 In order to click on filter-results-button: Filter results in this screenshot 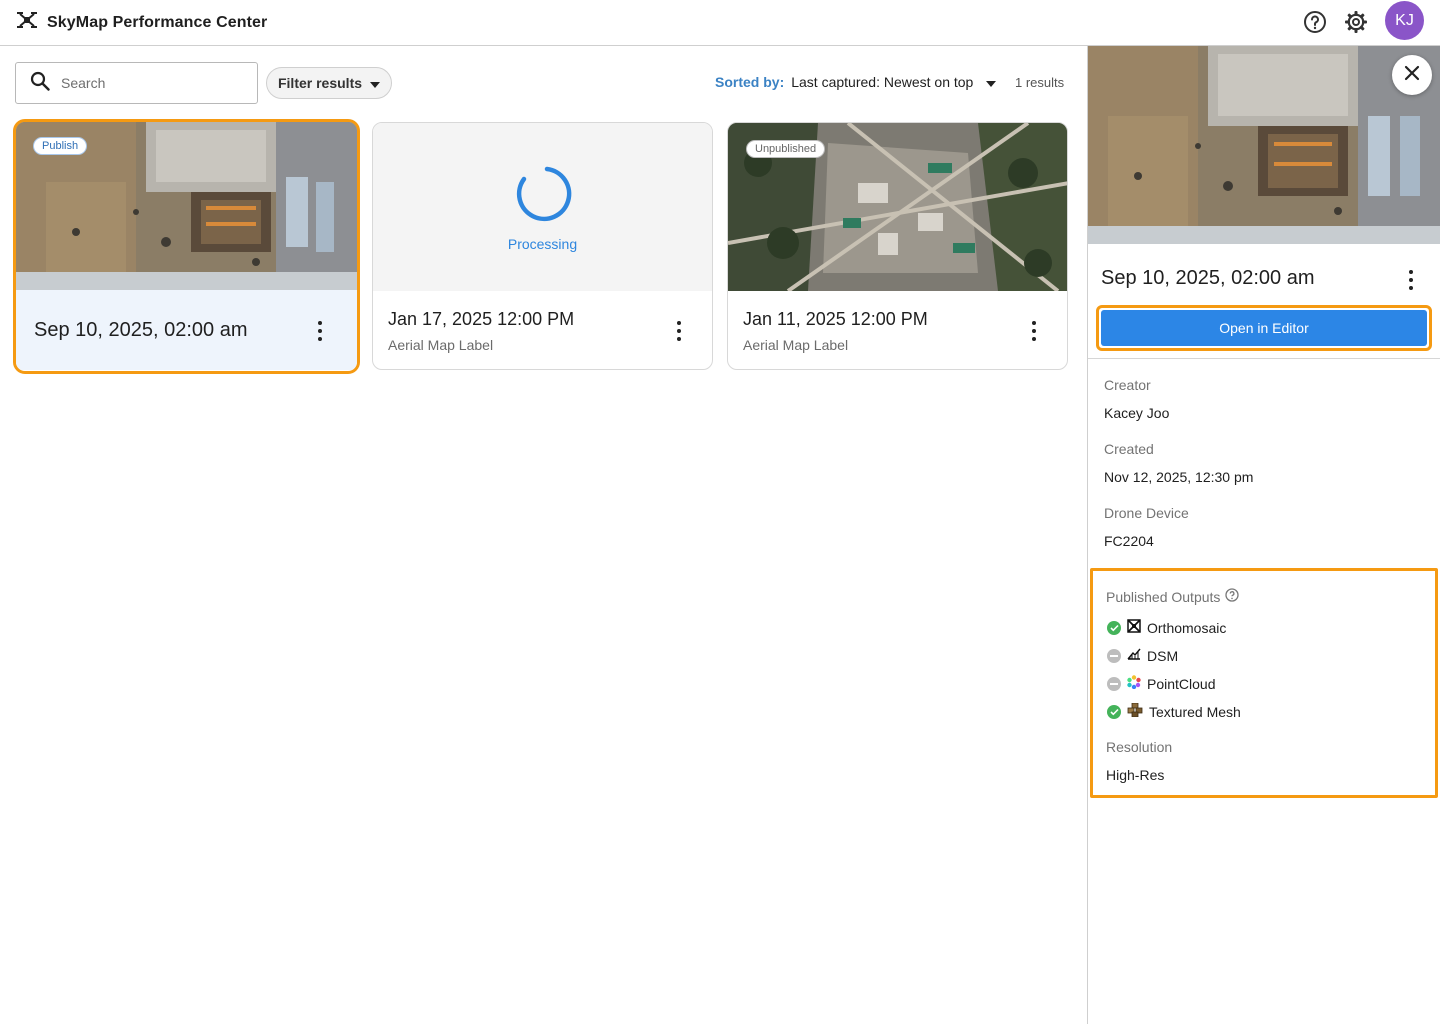, I will do `click(329, 83)`.